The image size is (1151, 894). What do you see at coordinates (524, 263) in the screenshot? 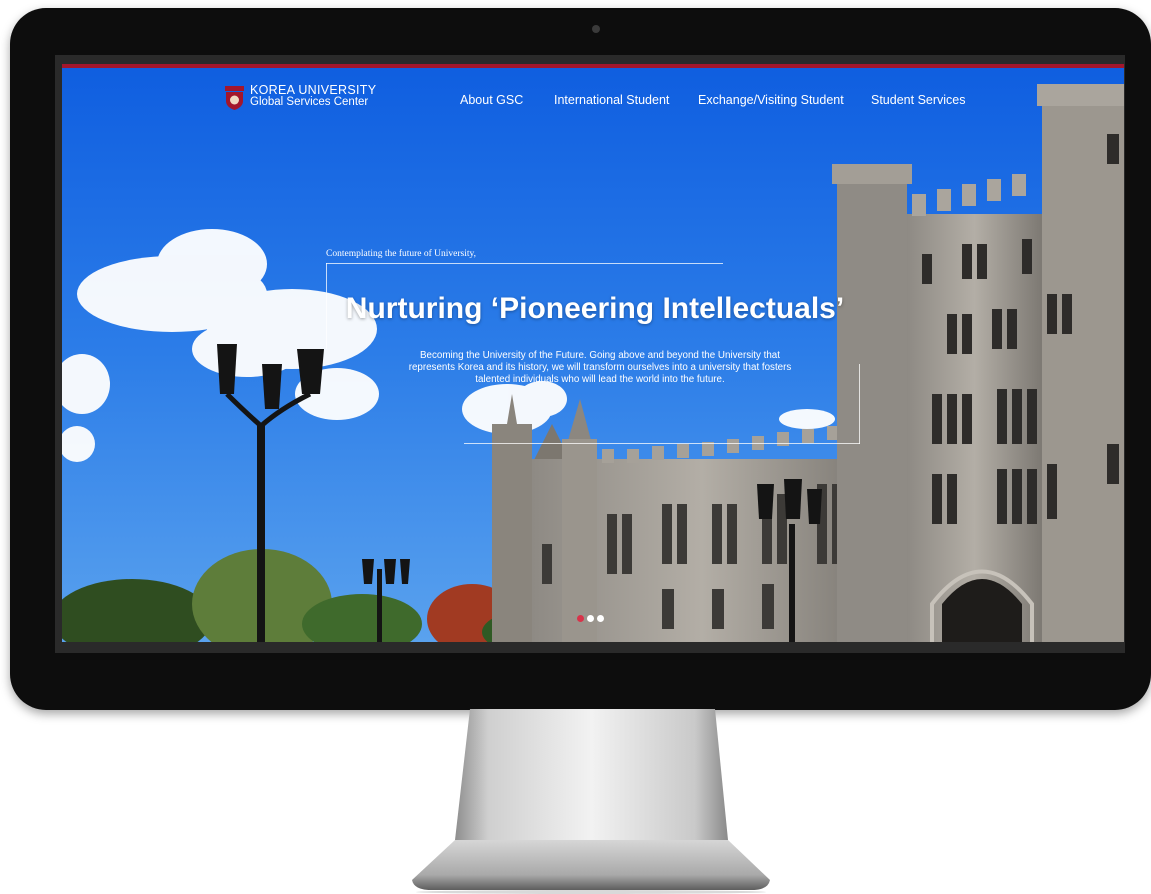
I see `hero-divider-top` at bounding box center [524, 263].